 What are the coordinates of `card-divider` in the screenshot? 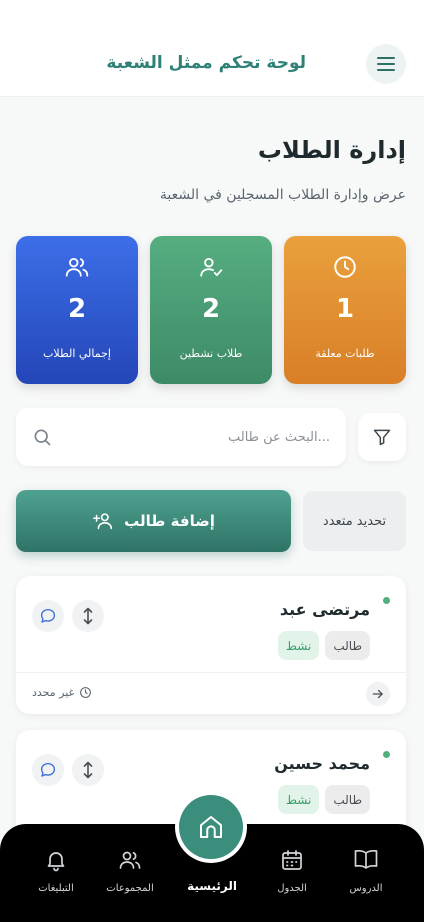 It's located at (211, 672).